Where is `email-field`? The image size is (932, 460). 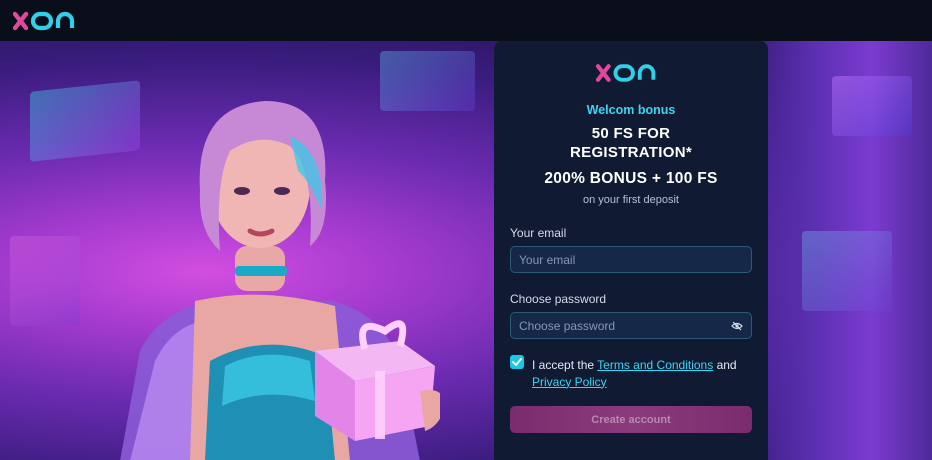
email-field is located at coordinates (619, 259).